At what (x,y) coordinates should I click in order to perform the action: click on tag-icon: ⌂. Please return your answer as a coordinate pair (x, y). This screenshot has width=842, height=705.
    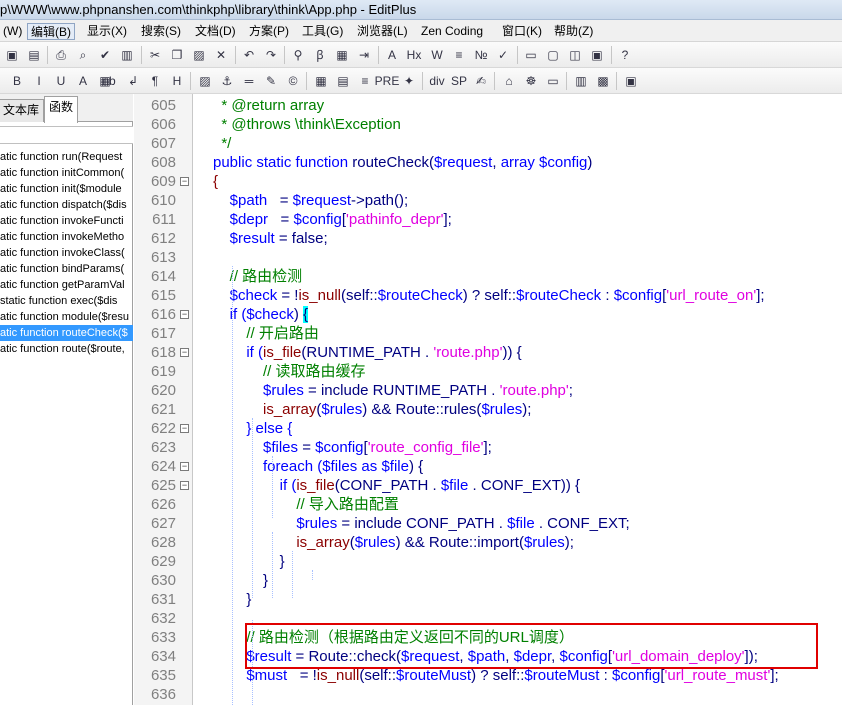
    Looking at the image, I should click on (509, 81).